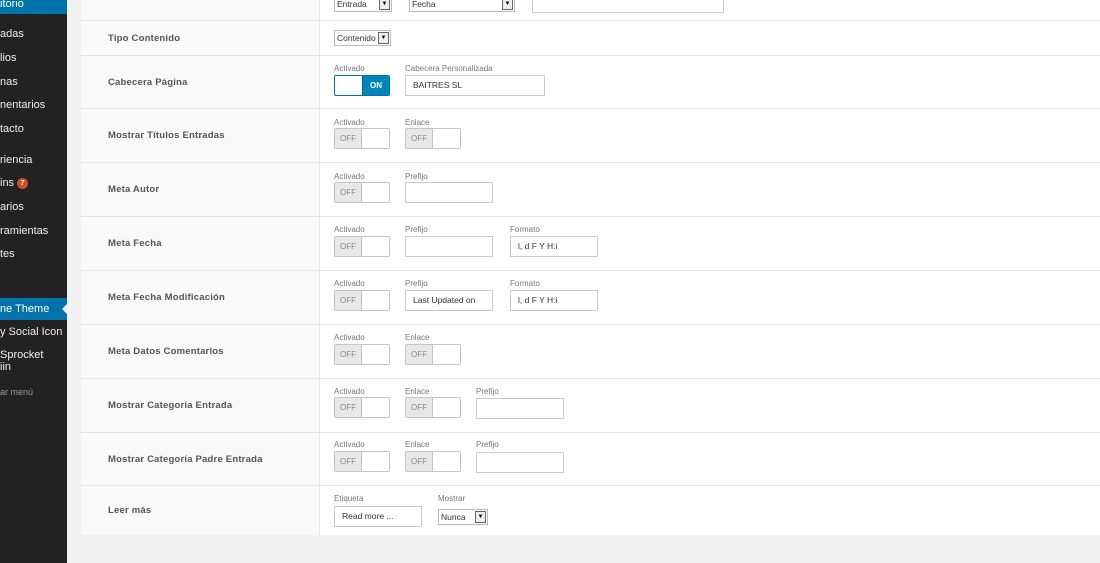  What do you see at coordinates (33, 34) in the screenshot?
I see `sidebar-item-entradas: adas` at bounding box center [33, 34].